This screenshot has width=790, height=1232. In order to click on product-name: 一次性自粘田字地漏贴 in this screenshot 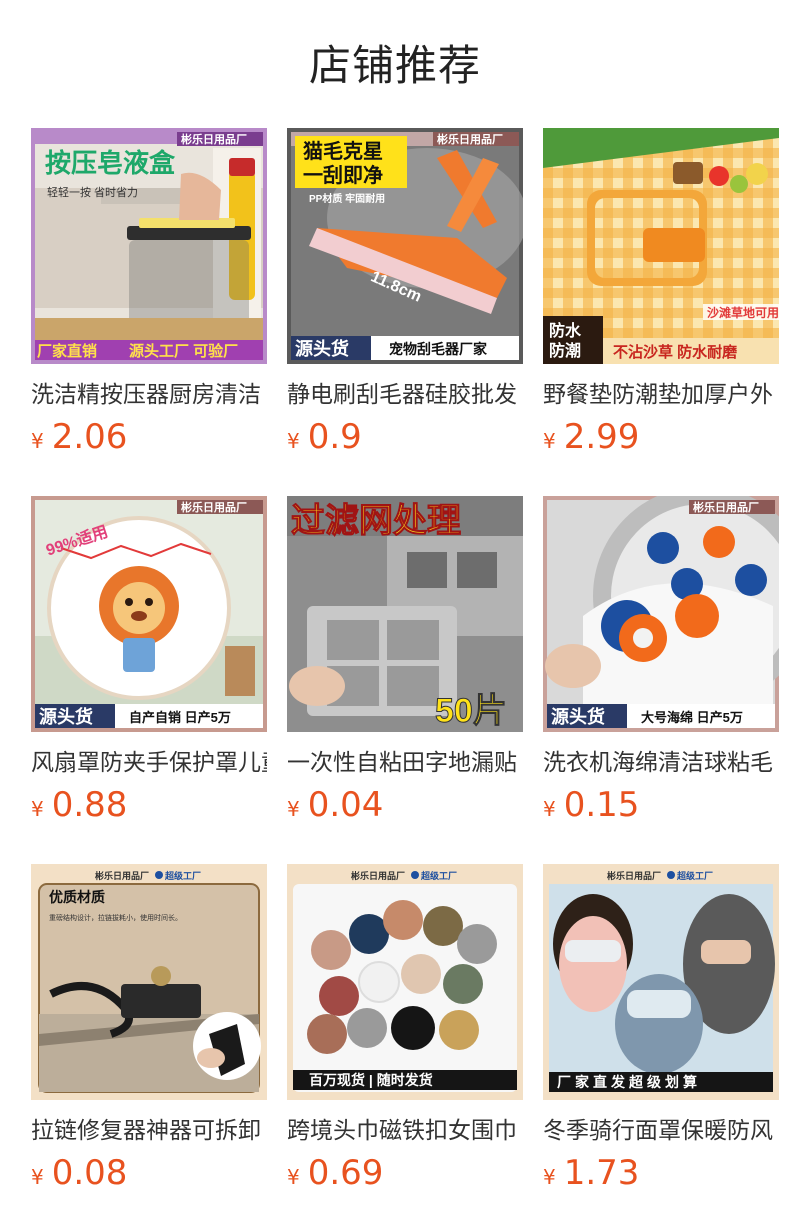, I will do `click(405, 763)`.